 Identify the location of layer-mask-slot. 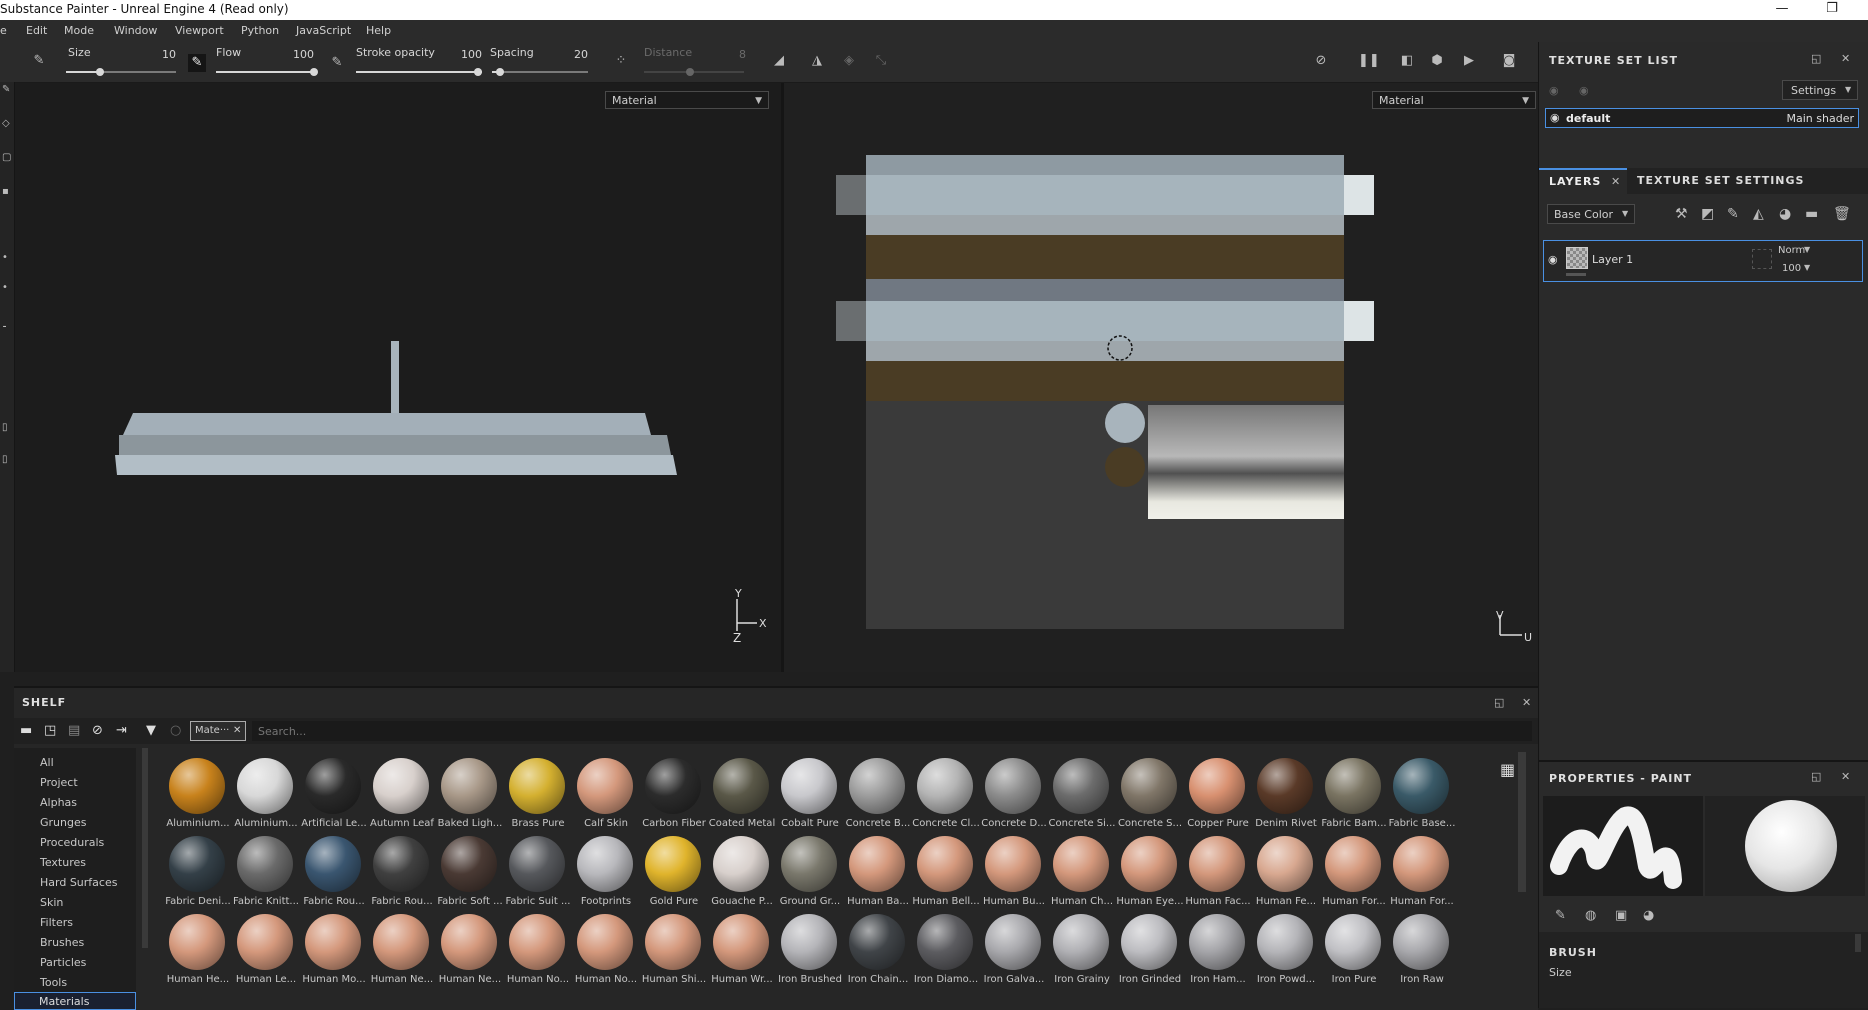
(1762, 259).